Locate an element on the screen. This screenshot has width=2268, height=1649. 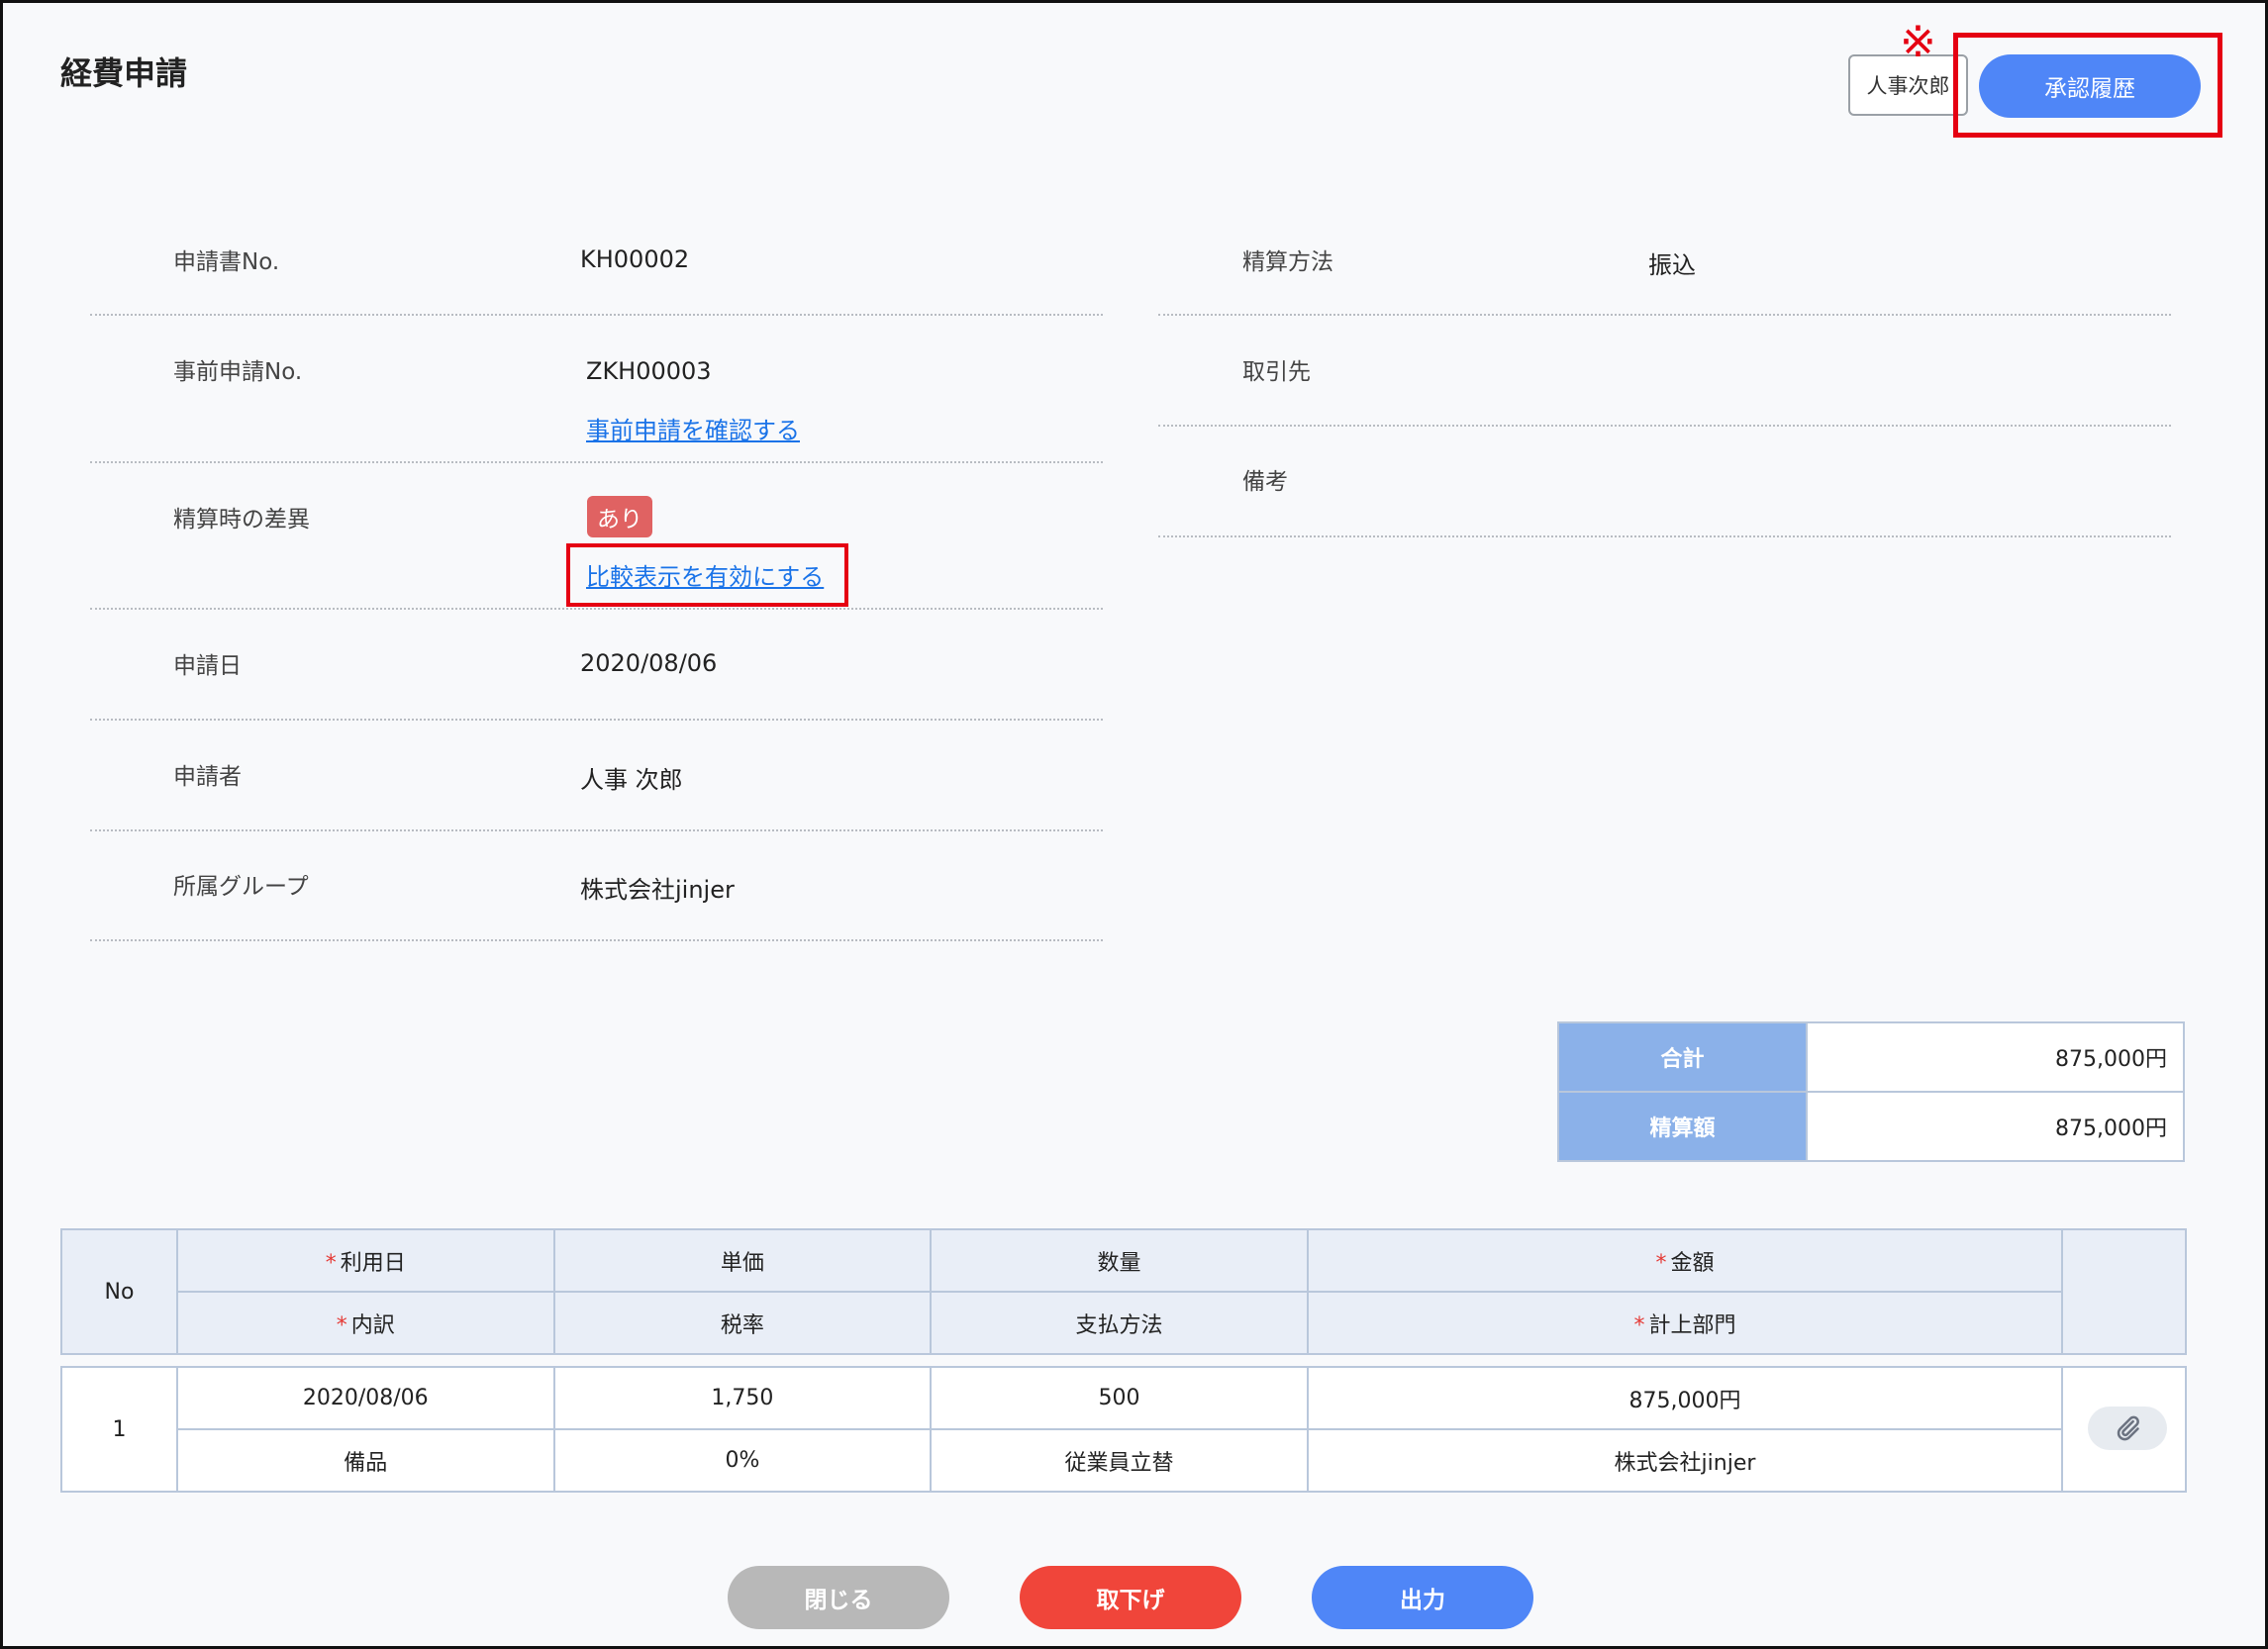
row-quantity: 500 is located at coordinates (1119, 1398).